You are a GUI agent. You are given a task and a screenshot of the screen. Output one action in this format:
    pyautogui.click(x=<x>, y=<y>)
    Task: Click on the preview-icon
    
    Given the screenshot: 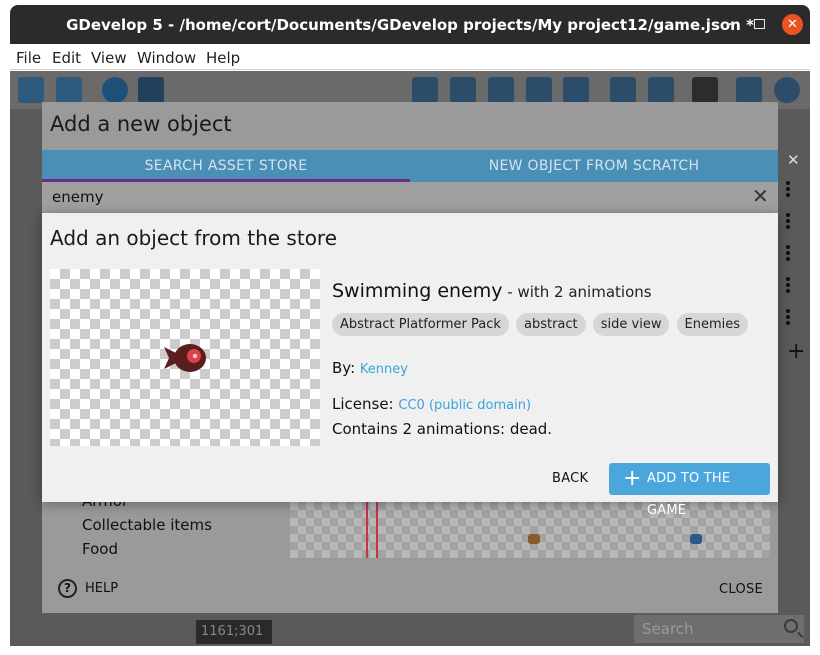 What is the action you would take?
    pyautogui.click(x=115, y=90)
    